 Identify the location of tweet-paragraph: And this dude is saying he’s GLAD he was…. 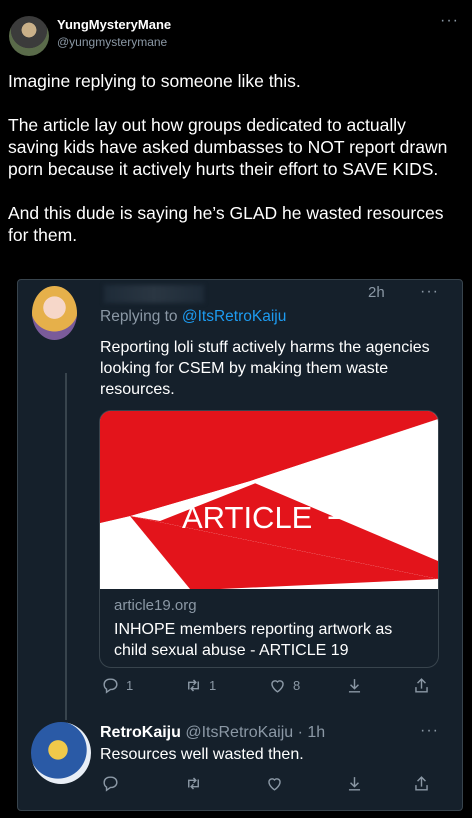
(226, 224).